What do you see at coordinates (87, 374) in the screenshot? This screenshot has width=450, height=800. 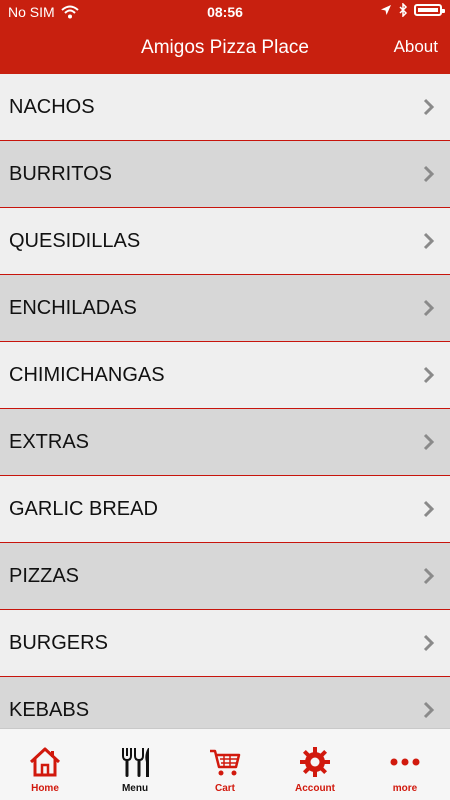 I see `list-item-label: CHIMICHANGAS` at bounding box center [87, 374].